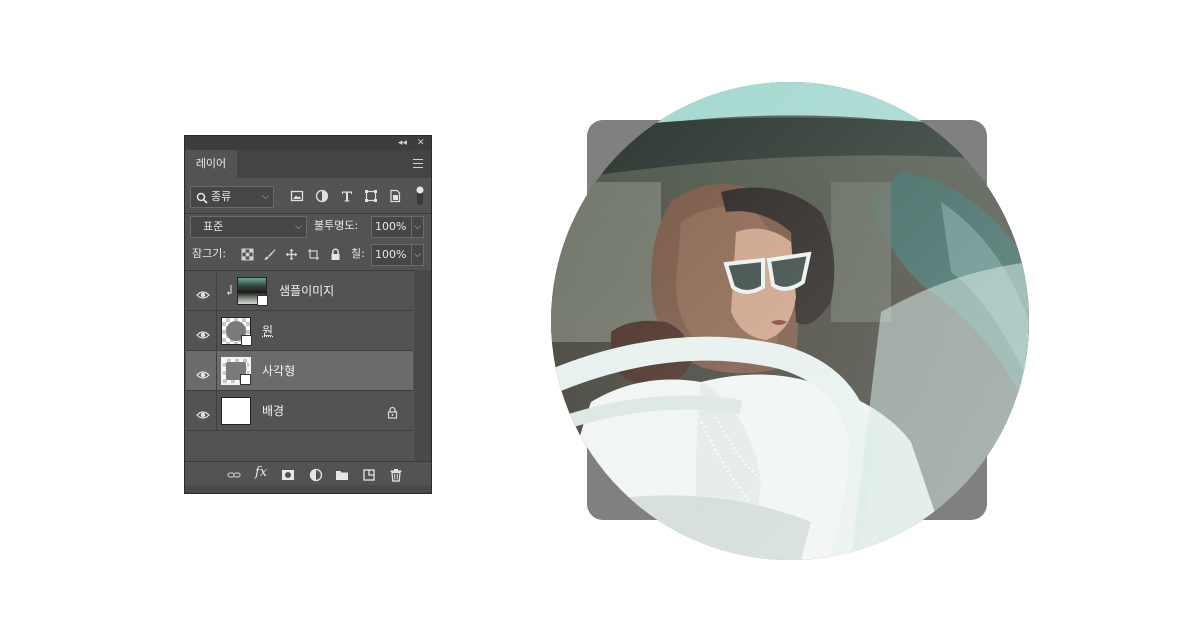 The width and height of the screenshot is (1200, 630). What do you see at coordinates (392, 413) in the screenshot?
I see `lock-icon` at bounding box center [392, 413].